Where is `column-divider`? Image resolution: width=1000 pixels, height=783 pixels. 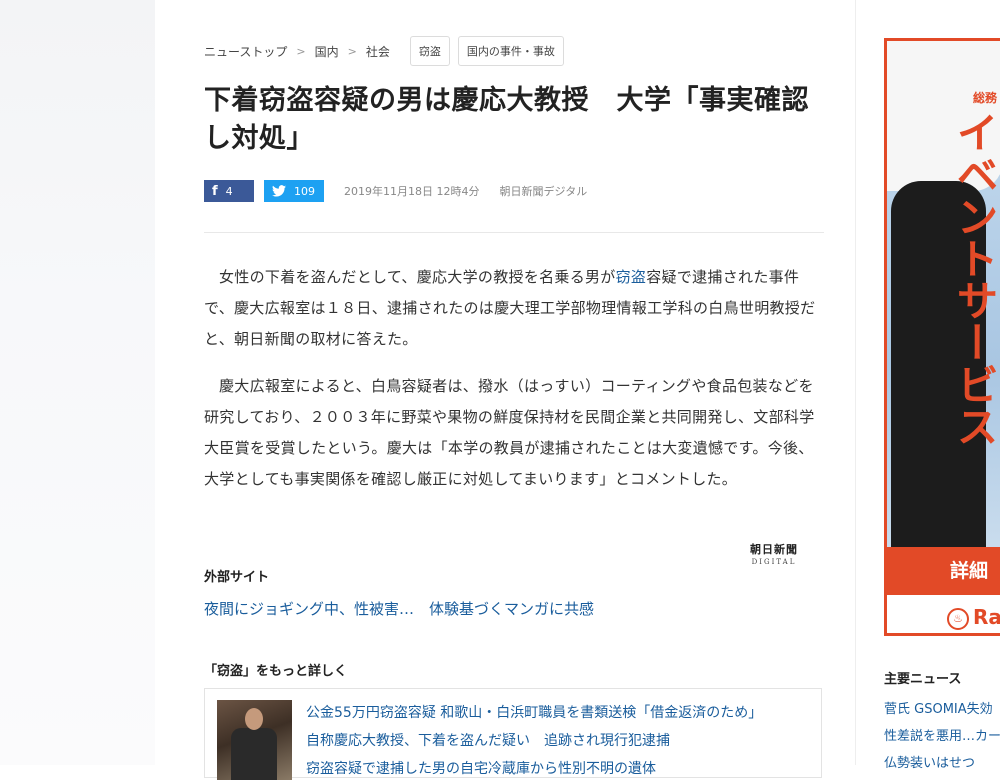 column-divider is located at coordinates (855, 382).